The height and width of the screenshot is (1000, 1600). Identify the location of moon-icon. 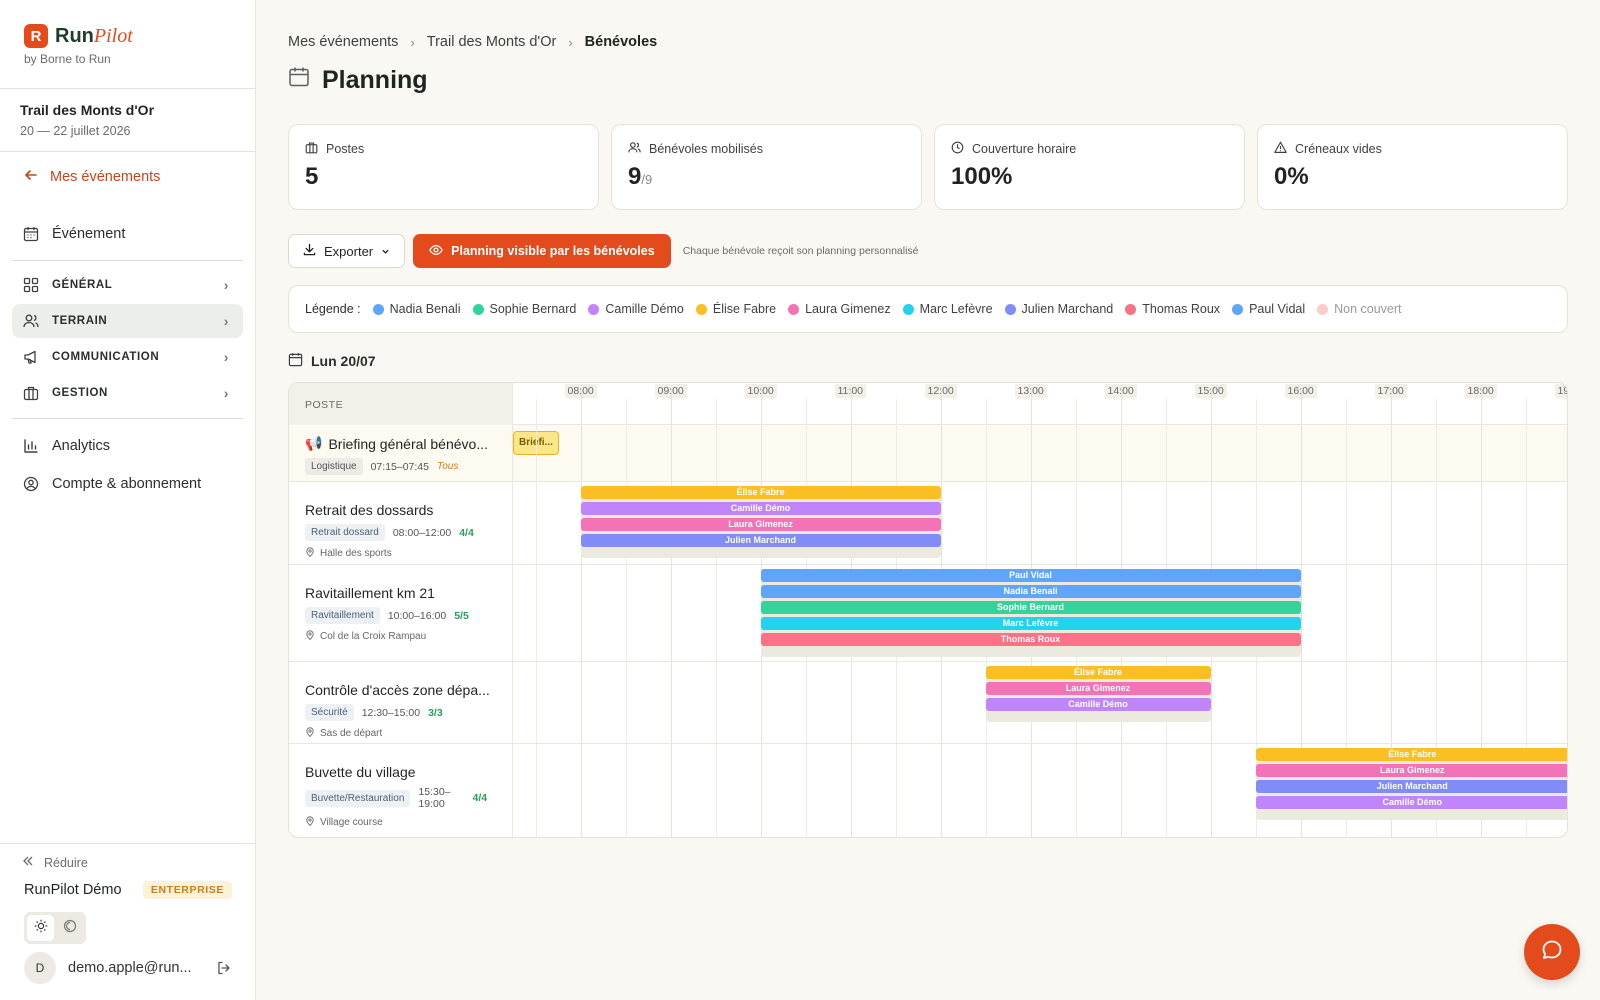
(70, 928).